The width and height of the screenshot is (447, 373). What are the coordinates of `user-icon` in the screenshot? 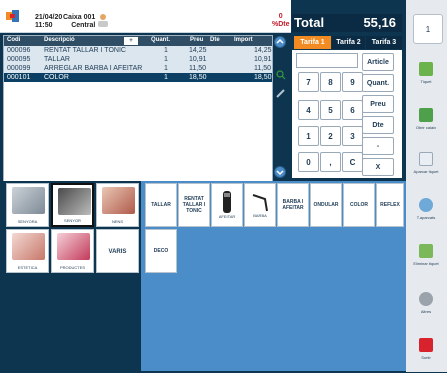 It's located at (103, 20).